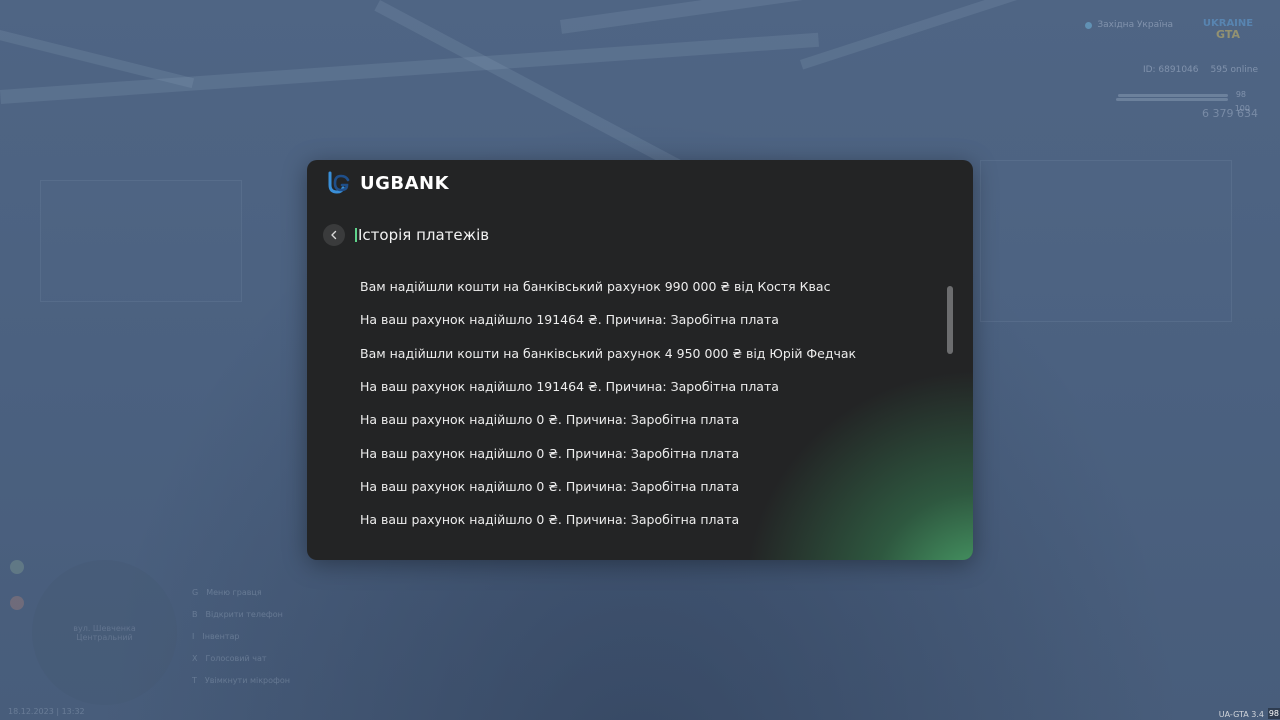 The height and width of the screenshot is (720, 1280). What do you see at coordinates (950, 320) in the screenshot?
I see `scrollbar-thumb` at bounding box center [950, 320].